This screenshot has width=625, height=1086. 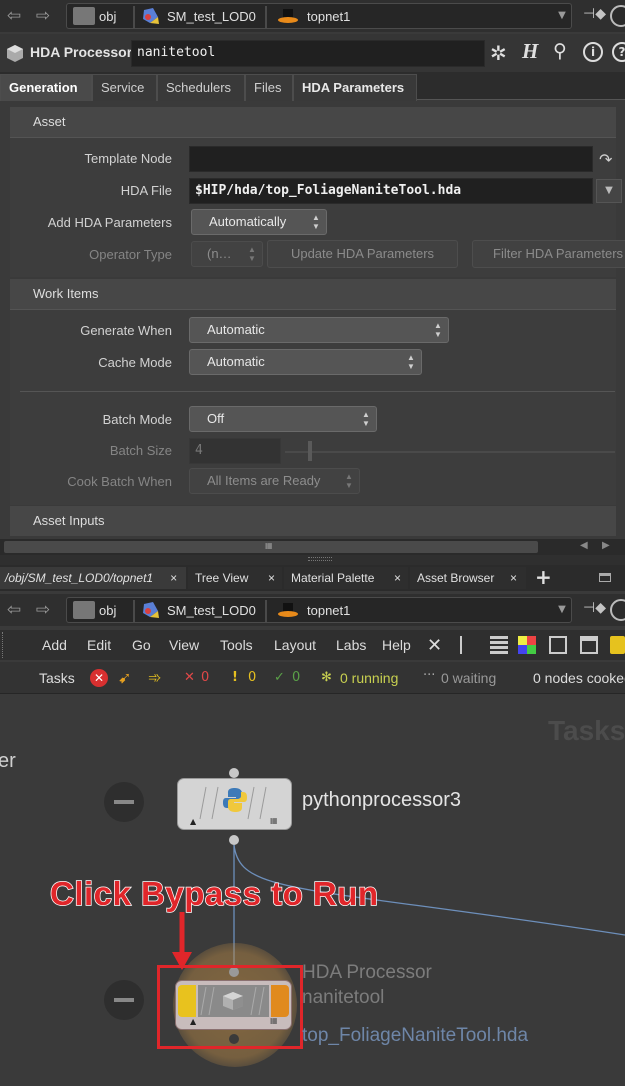 What do you see at coordinates (355, 87) in the screenshot?
I see `tab-hda-parameters: HDA Parameters` at bounding box center [355, 87].